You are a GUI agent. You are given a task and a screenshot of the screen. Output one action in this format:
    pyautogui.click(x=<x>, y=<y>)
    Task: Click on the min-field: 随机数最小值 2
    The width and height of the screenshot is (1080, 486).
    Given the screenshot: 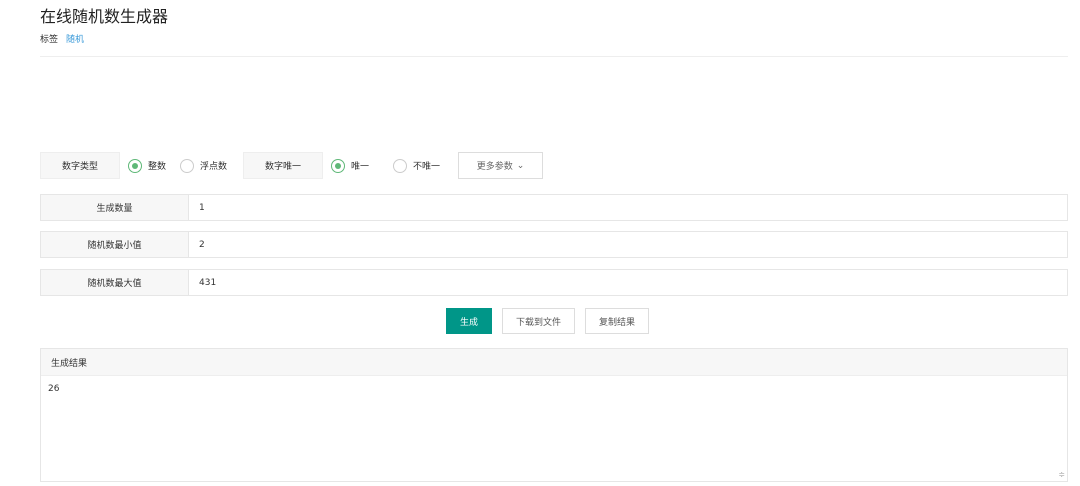 What is the action you would take?
    pyautogui.click(x=554, y=244)
    